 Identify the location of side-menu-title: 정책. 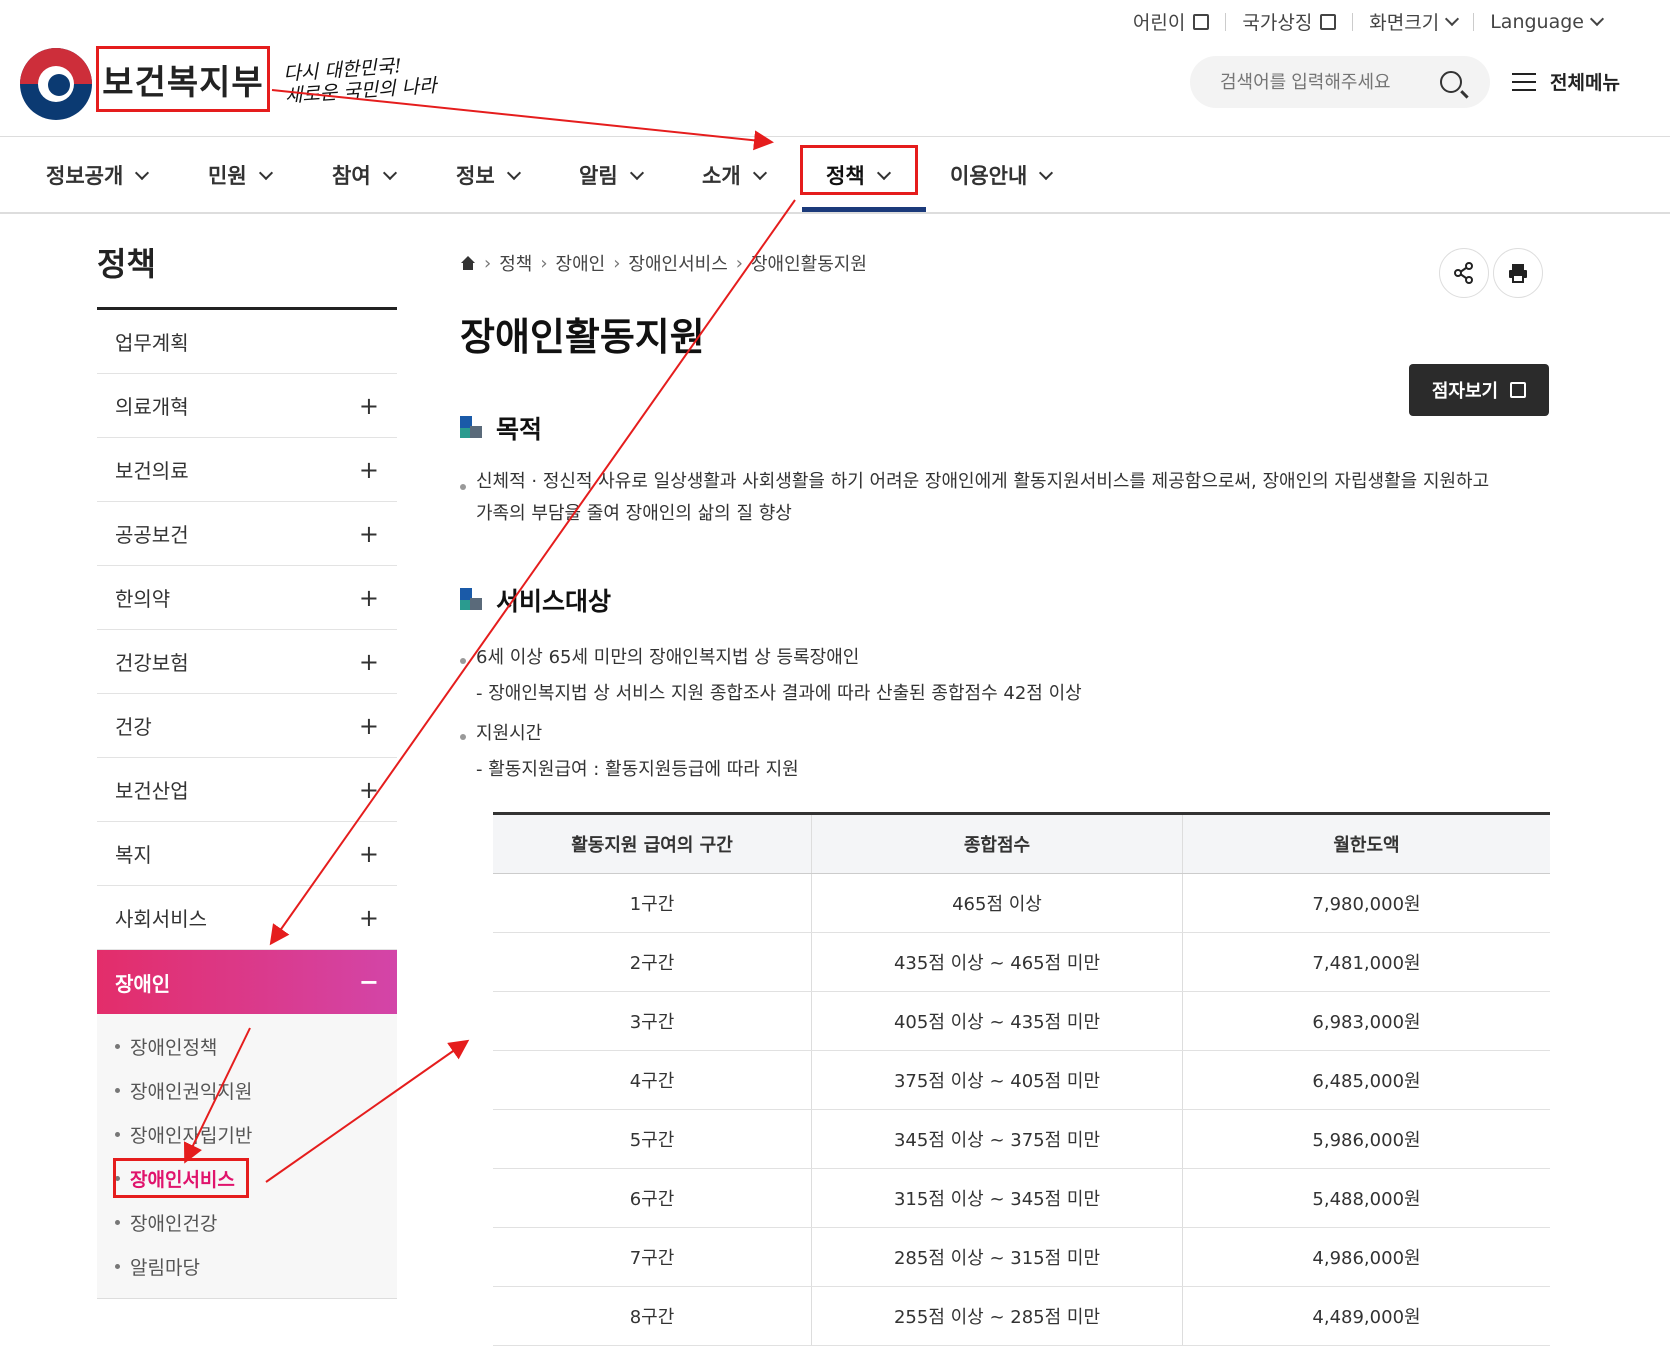
(247, 262).